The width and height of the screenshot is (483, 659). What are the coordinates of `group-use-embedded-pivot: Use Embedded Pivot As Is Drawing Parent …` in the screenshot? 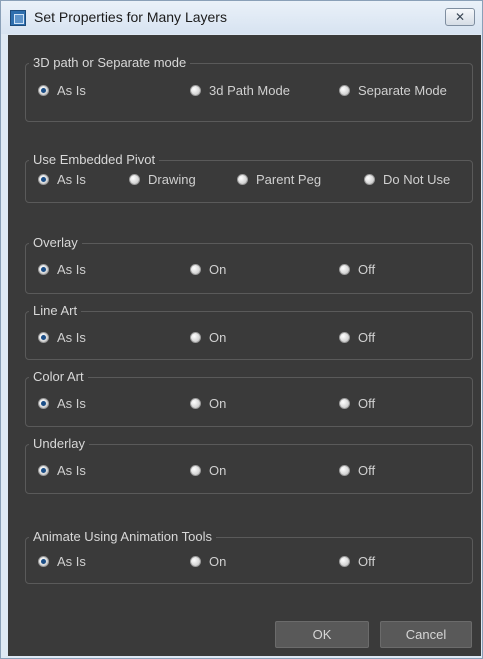 It's located at (249, 177).